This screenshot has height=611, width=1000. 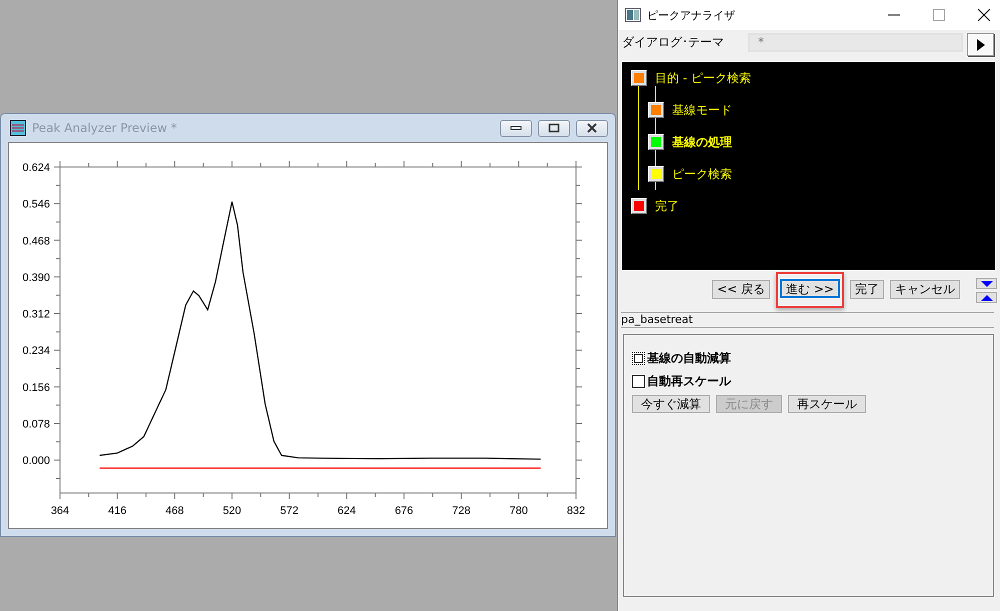 What do you see at coordinates (702, 110) in the screenshot?
I see `step-label: 基線モード` at bounding box center [702, 110].